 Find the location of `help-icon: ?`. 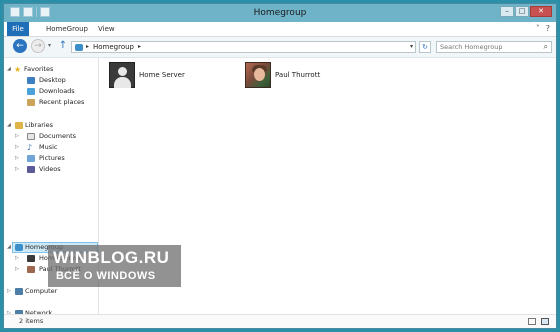

help-icon: ? is located at coordinates (548, 28).